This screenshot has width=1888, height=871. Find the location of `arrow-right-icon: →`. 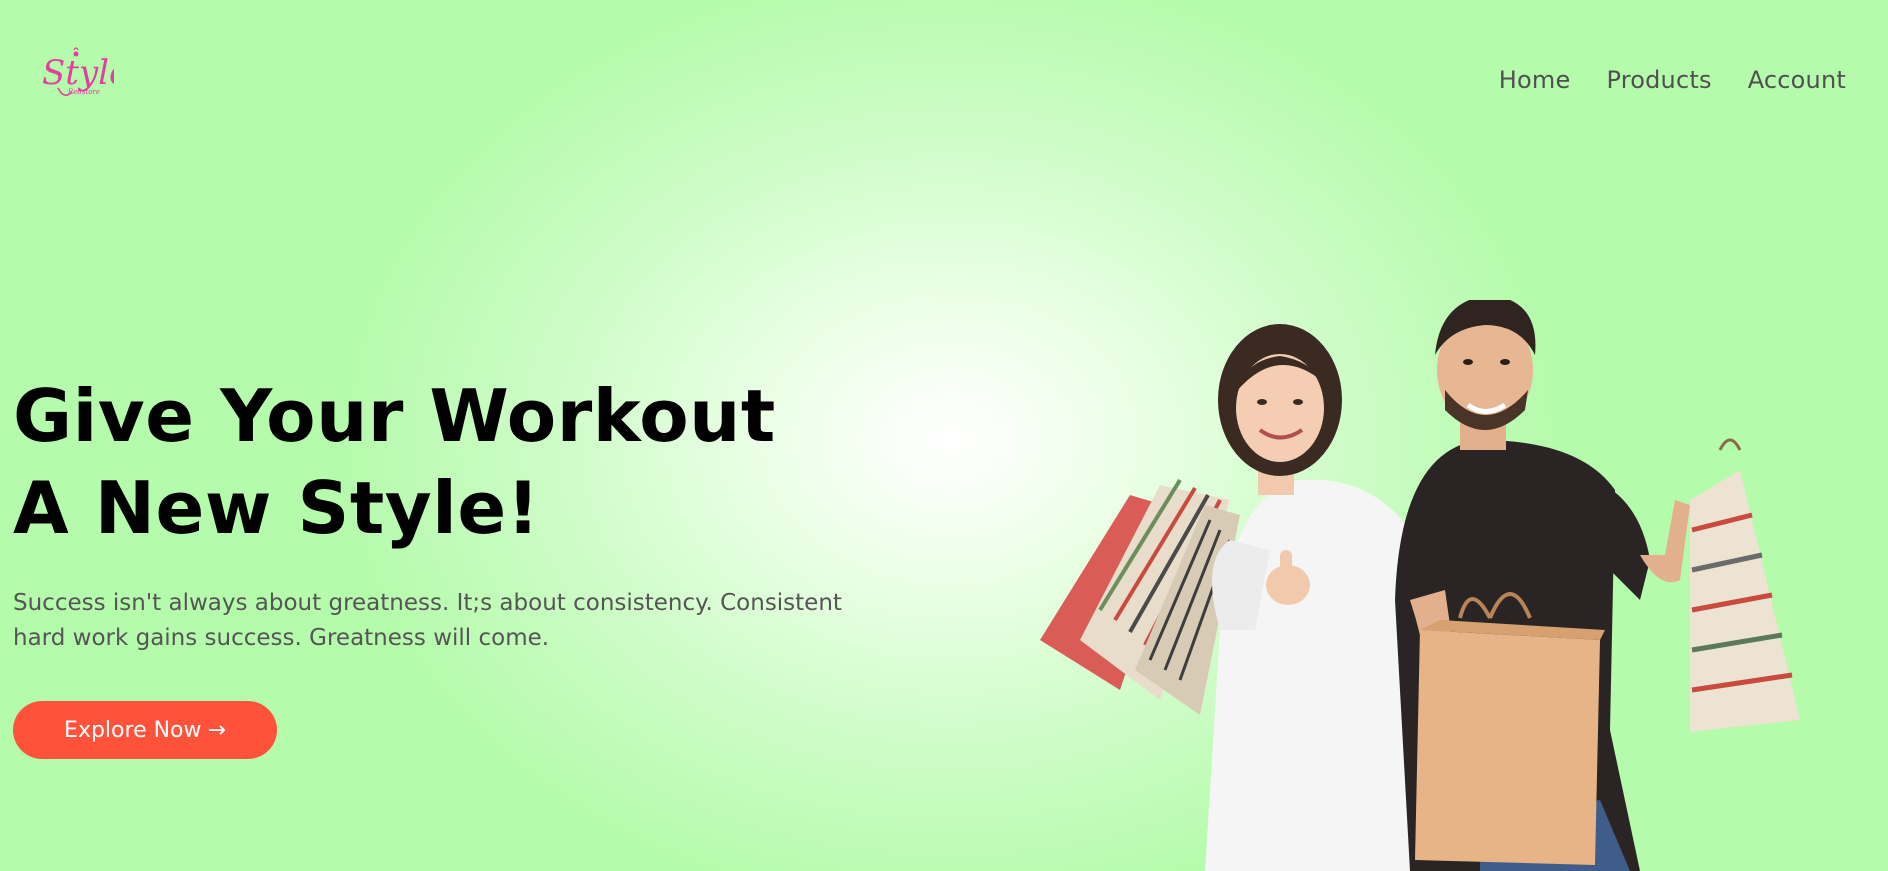

arrow-right-icon: → is located at coordinates (216, 730).